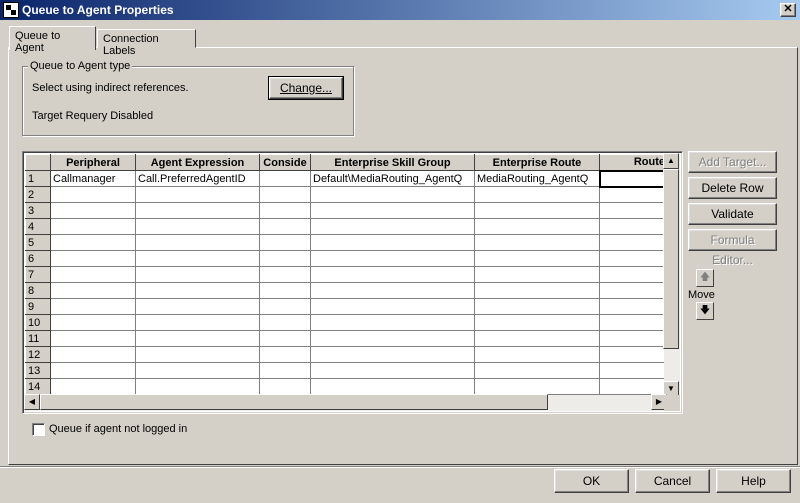 The width and height of the screenshot is (800, 503). I want to click on column-header: Peripheral, so click(93, 162).